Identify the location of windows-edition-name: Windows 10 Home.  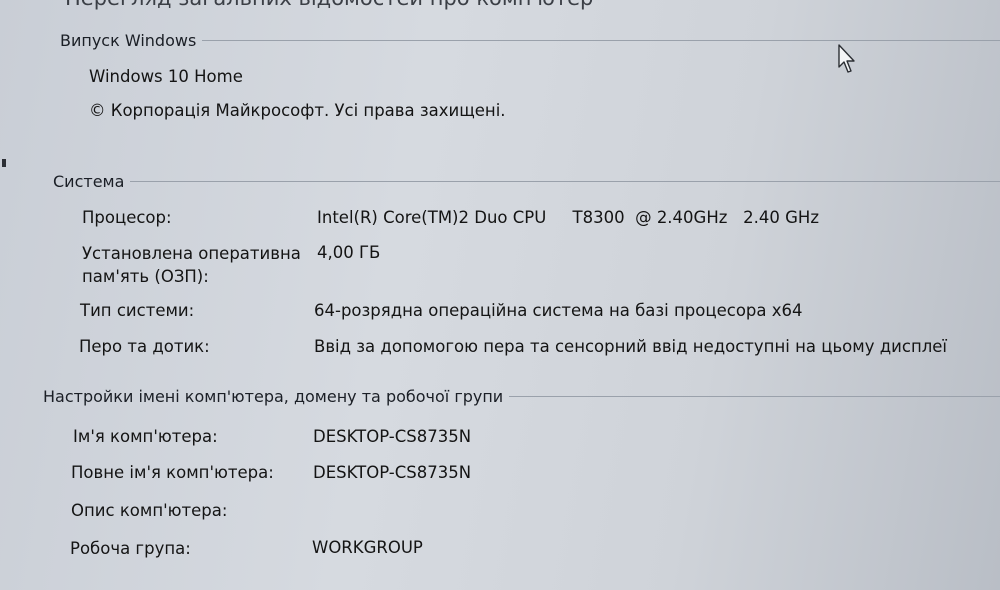
(166, 76).